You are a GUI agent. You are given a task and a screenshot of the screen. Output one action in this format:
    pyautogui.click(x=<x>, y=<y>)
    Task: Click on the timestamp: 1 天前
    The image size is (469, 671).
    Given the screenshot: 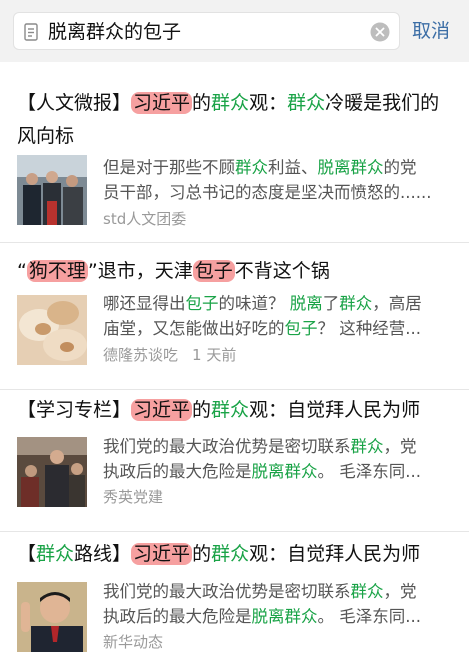 What is the action you would take?
    pyautogui.click(x=214, y=355)
    